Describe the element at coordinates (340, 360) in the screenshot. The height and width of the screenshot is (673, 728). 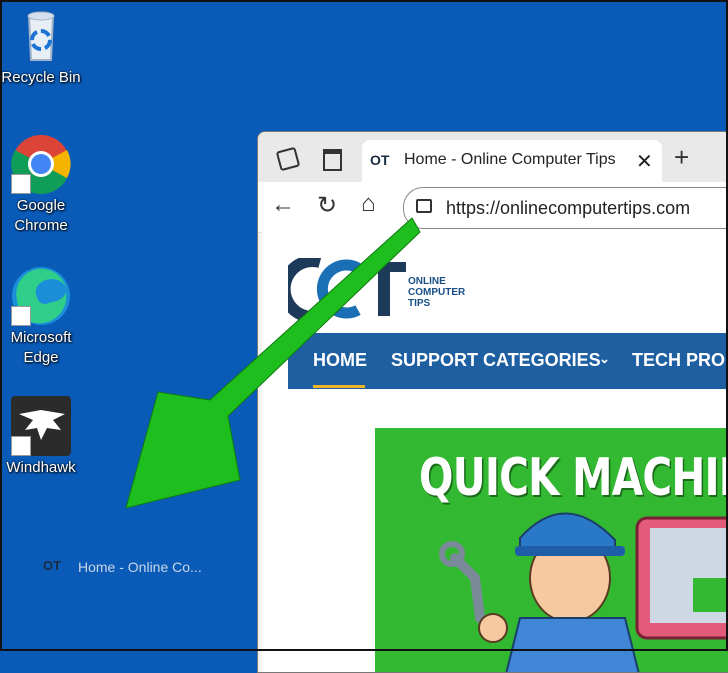
I see `nav-home: HOME` at that location.